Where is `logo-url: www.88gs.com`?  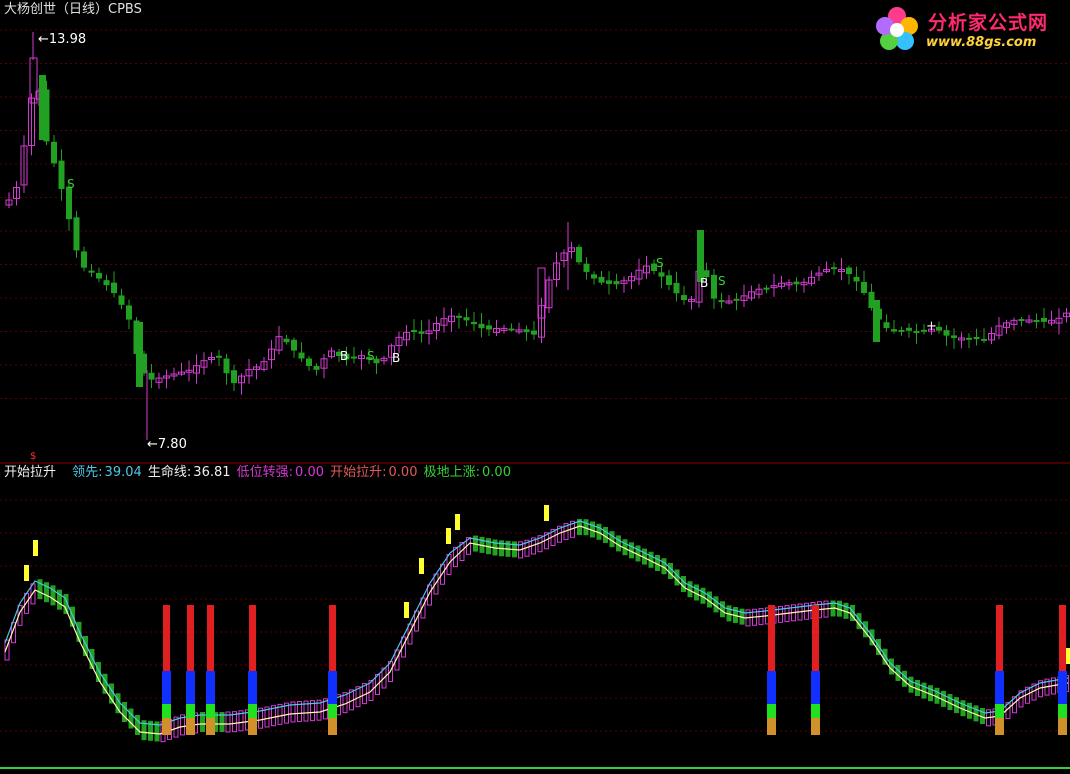 logo-url: www.88gs.com is located at coordinates (981, 42).